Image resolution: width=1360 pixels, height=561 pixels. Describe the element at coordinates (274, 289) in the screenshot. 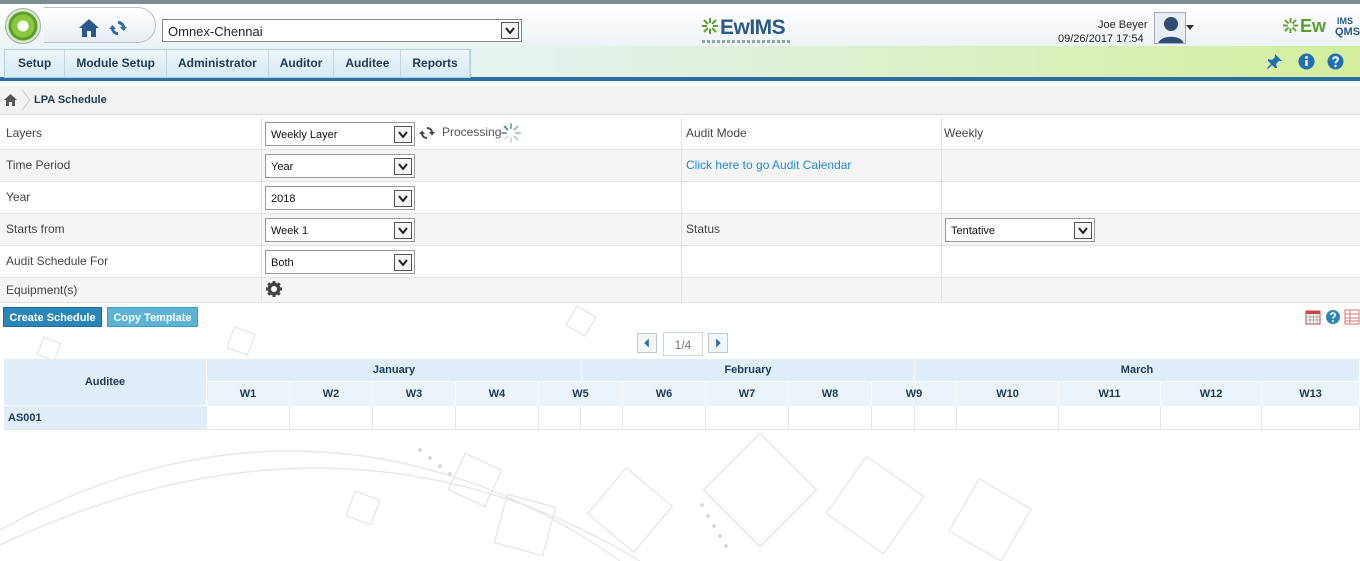

I see `gear-icon` at that location.